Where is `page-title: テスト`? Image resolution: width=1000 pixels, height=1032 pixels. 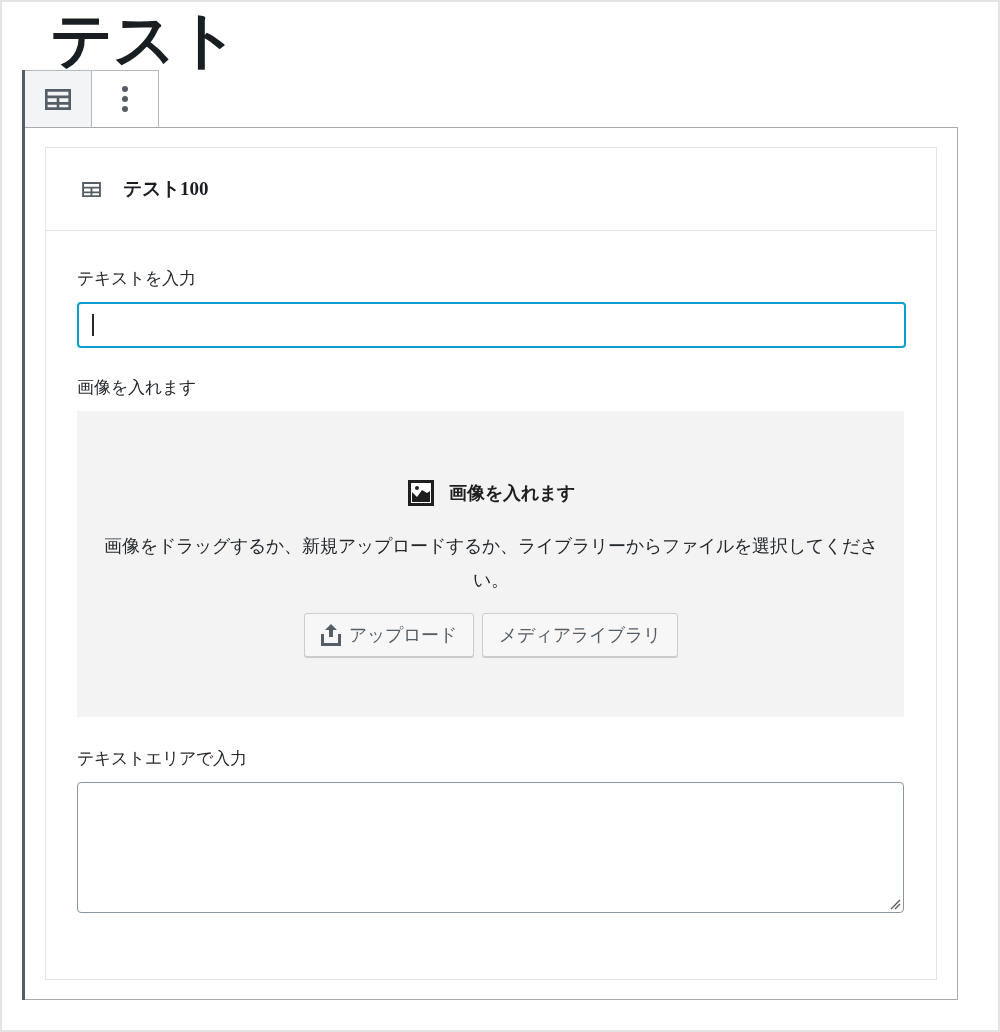 page-title: テスト is located at coordinates (144, 37).